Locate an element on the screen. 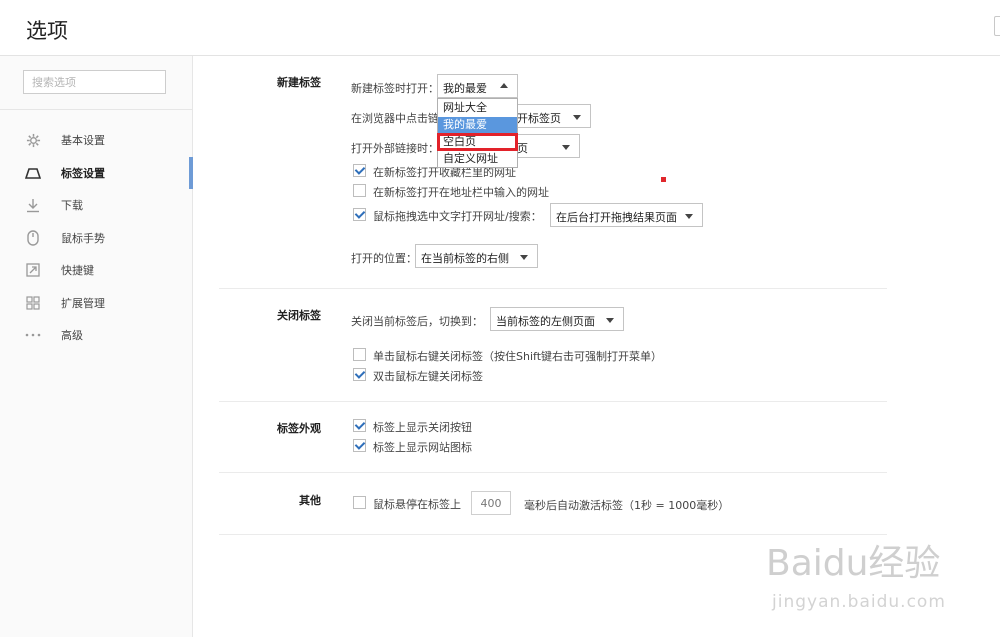  more-icon is located at coordinates (33, 335).